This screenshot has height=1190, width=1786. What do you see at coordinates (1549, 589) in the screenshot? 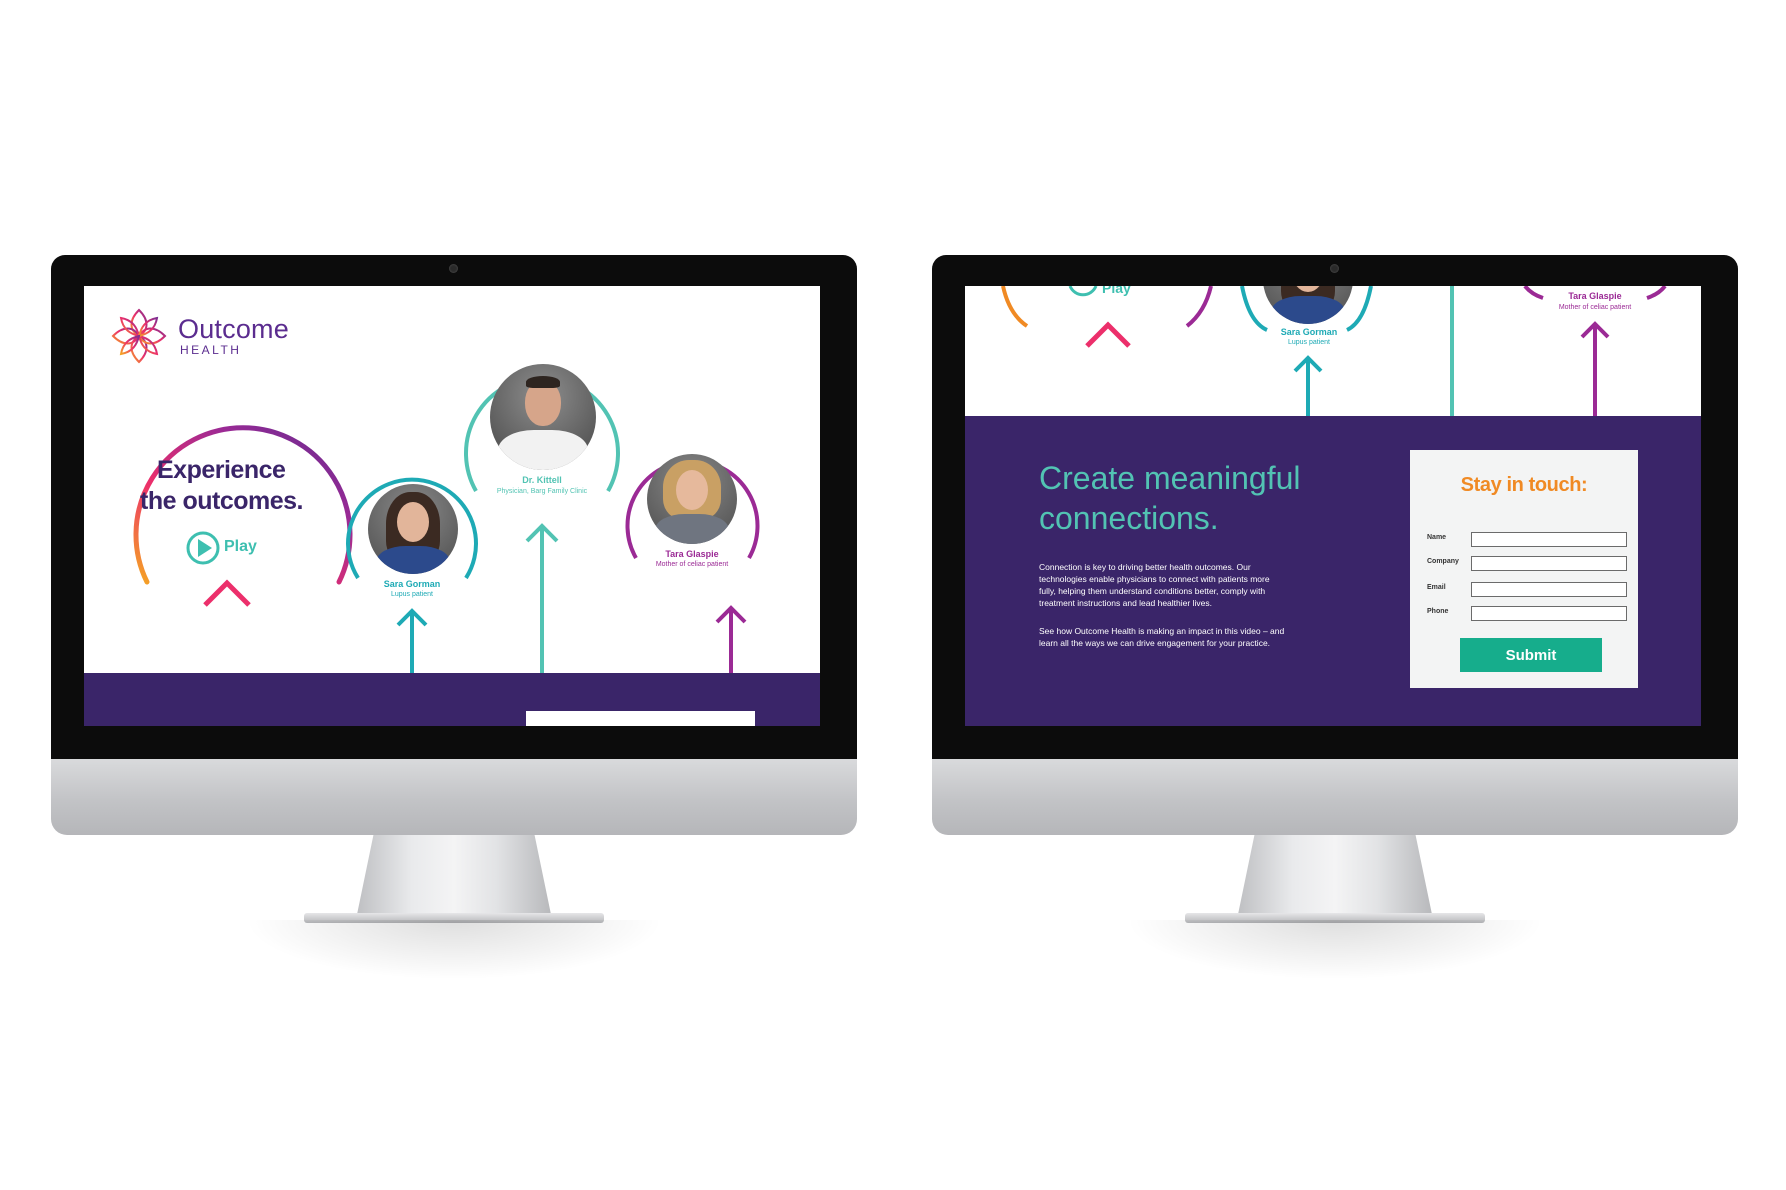
I see `email-field` at bounding box center [1549, 589].